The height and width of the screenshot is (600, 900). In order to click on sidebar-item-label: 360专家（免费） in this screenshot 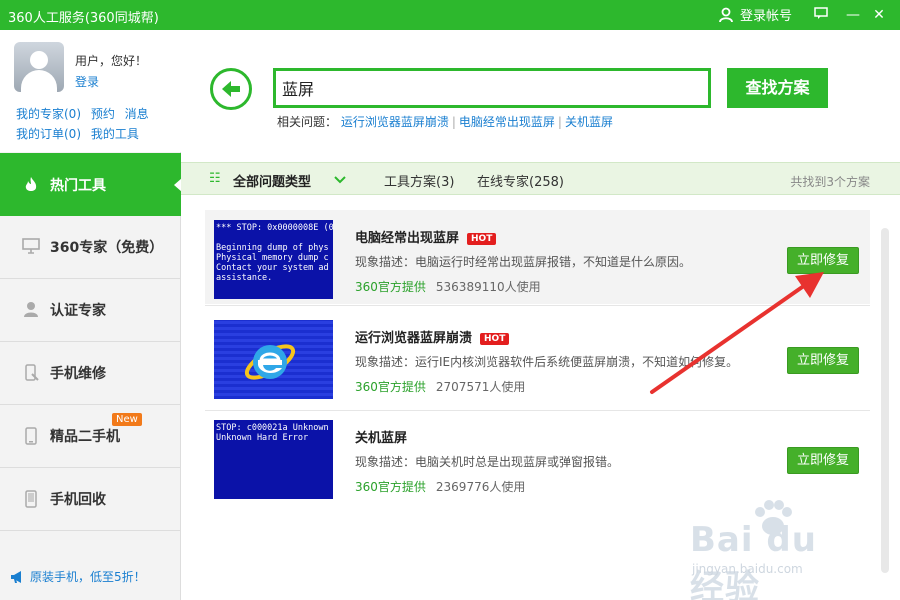, I will do `click(107, 248)`.